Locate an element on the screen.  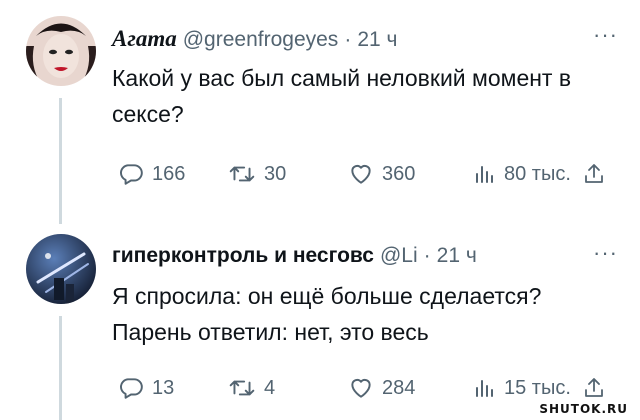
author-handle: @Li is located at coordinates (399, 256).